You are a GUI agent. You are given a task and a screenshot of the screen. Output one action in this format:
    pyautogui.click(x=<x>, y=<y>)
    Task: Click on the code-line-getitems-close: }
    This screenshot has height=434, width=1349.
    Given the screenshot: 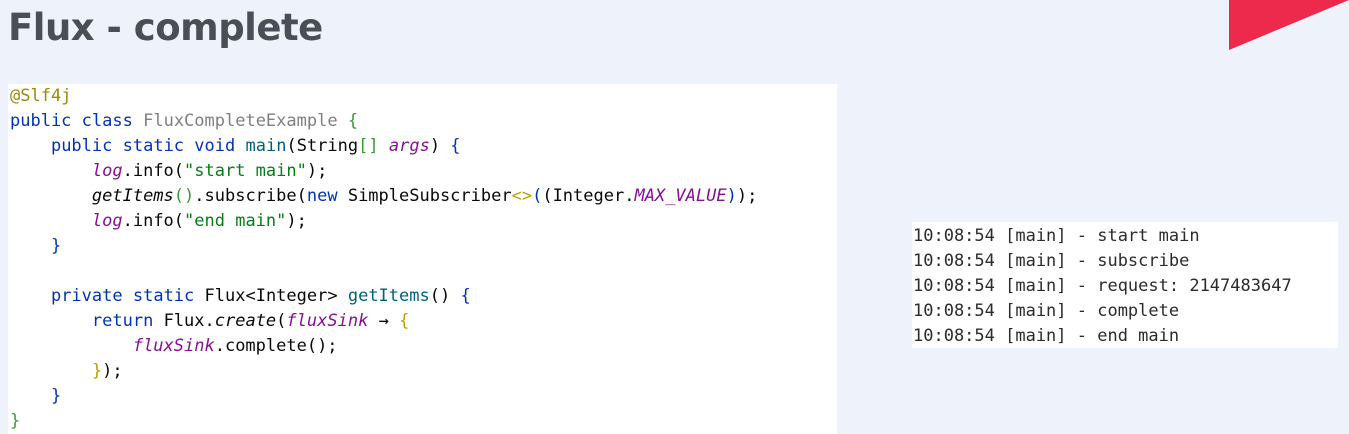 What is the action you would take?
    pyautogui.click(x=56, y=396)
    